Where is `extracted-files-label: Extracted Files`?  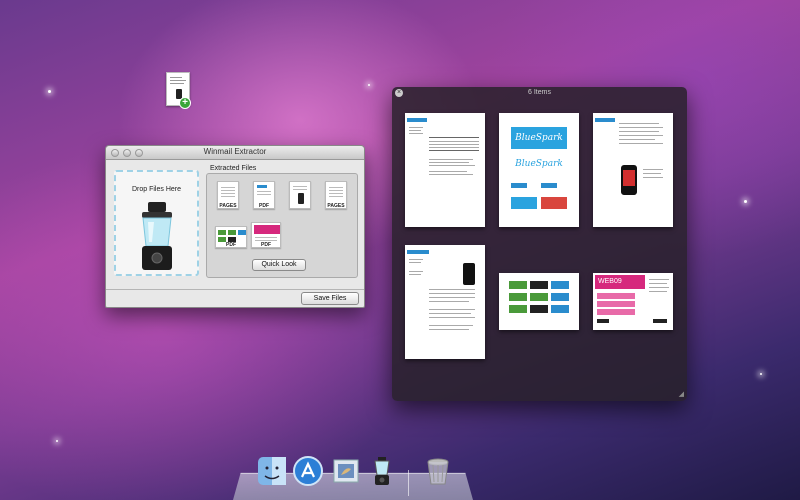
extracted-files-label: Extracted Files is located at coordinates (233, 168).